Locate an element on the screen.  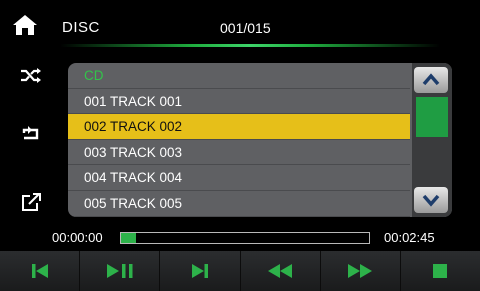
fast-forward-icon is located at coordinates (360, 271).